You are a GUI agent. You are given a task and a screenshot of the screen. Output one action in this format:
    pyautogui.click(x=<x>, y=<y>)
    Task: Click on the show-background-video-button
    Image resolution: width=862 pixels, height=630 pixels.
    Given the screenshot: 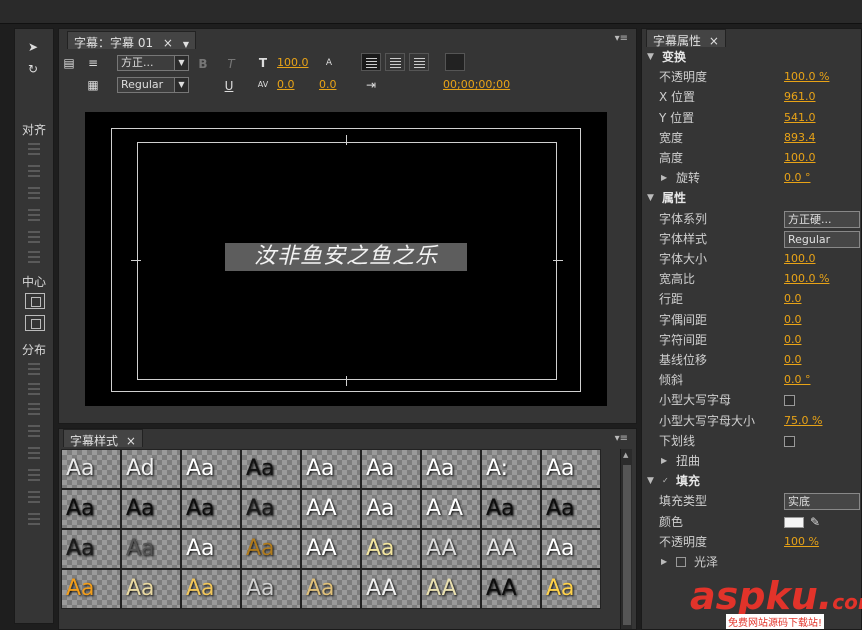 What is the action you would take?
    pyautogui.click(x=455, y=62)
    